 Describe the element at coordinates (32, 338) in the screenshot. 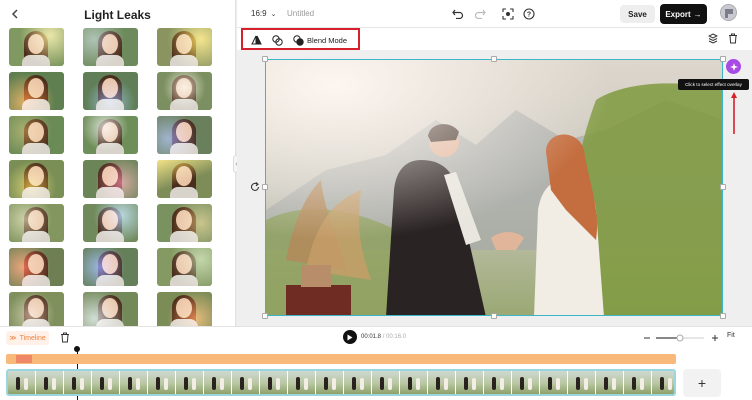

I see `timeline-label: Timeline` at that location.